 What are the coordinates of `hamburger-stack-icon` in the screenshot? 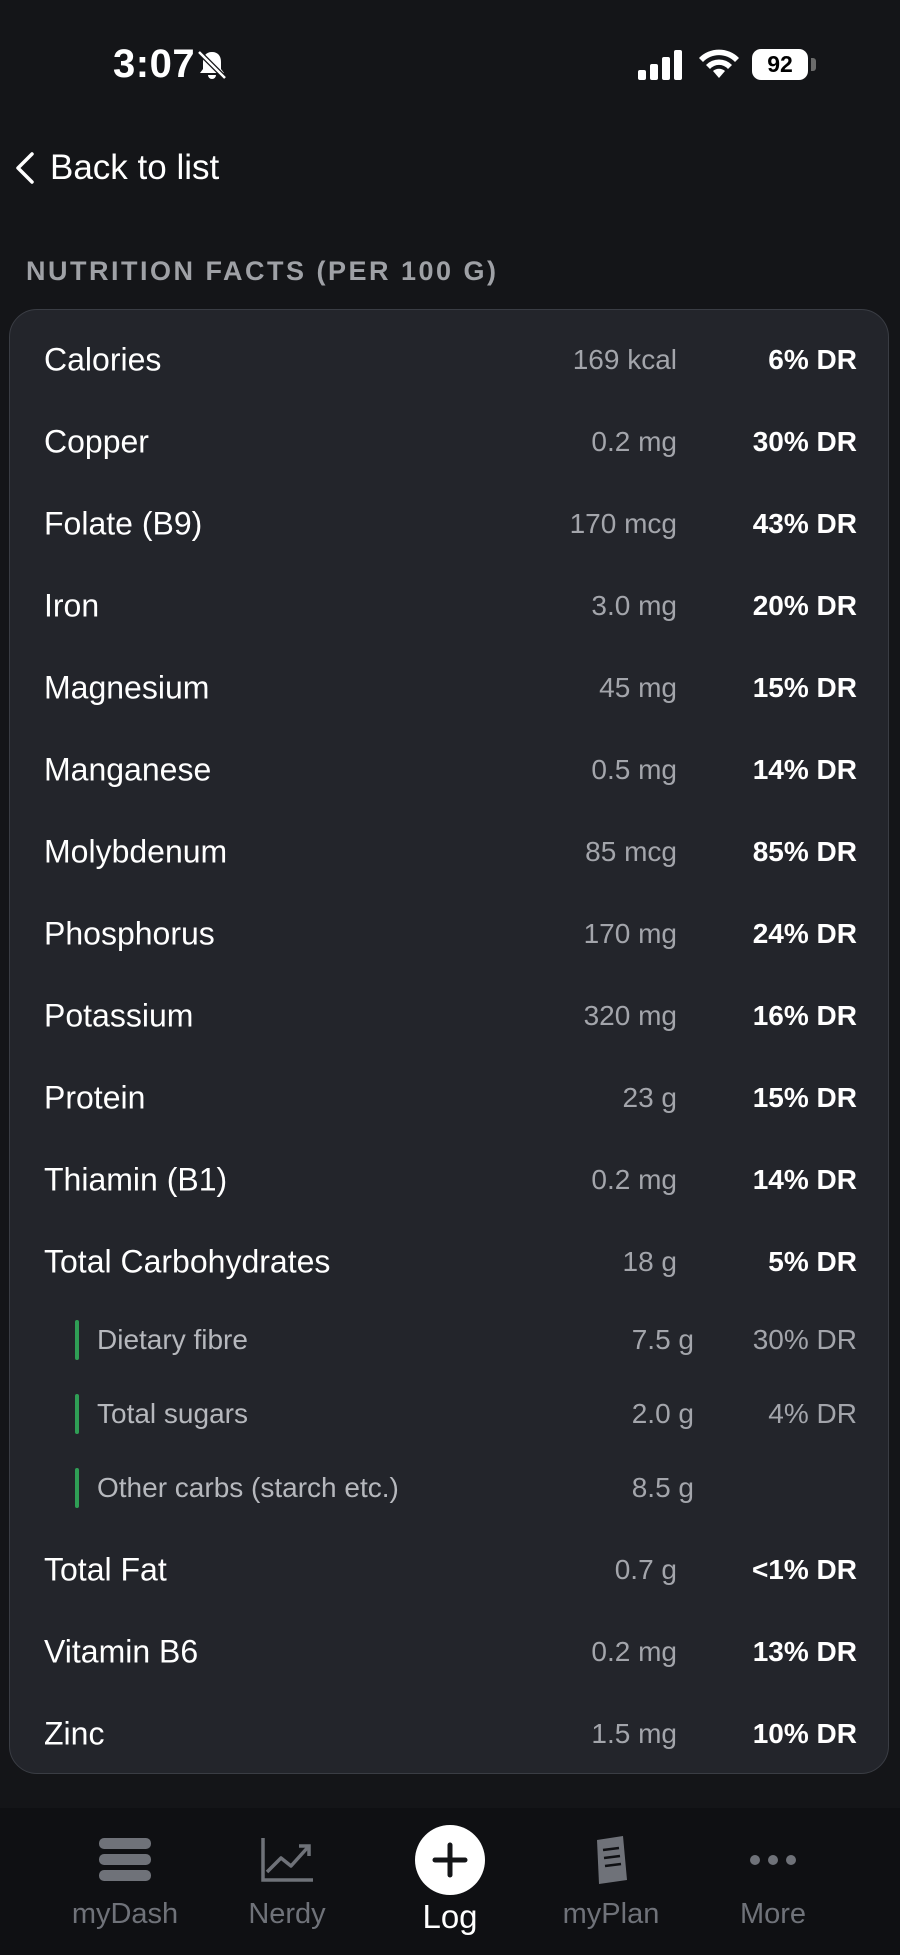 It's located at (125, 1859).